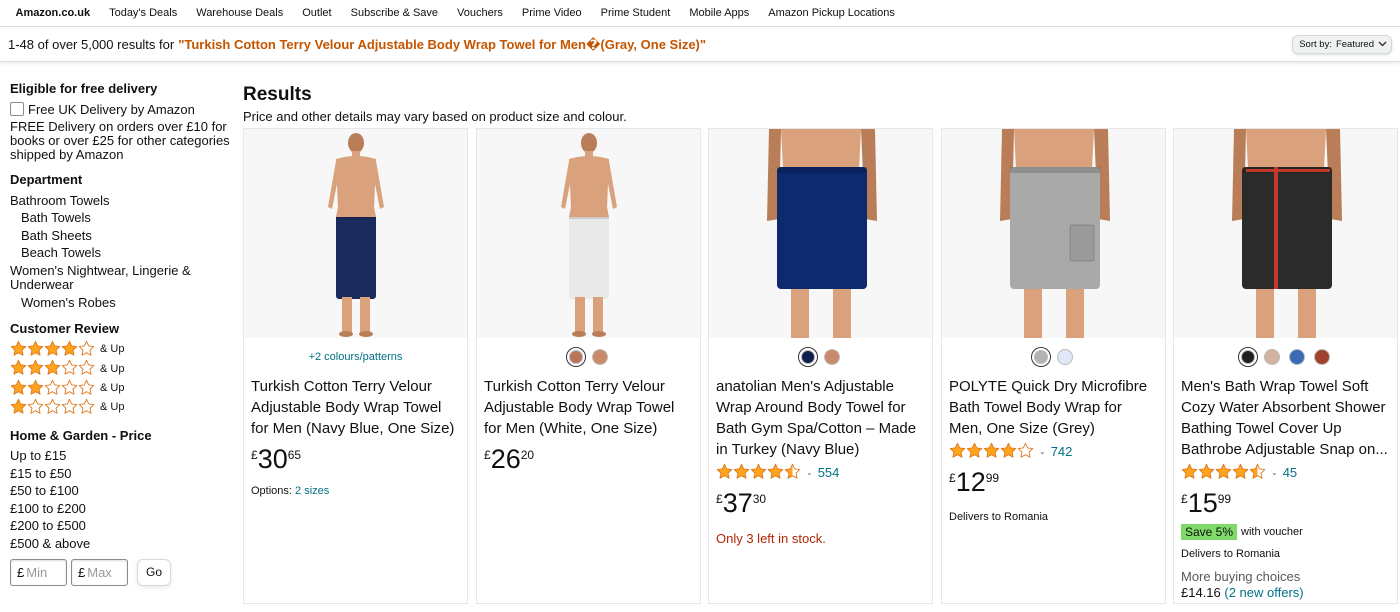 The image size is (1400, 612). I want to click on free-delivery-label: Free UK Delivery by Amazon, so click(111, 110).